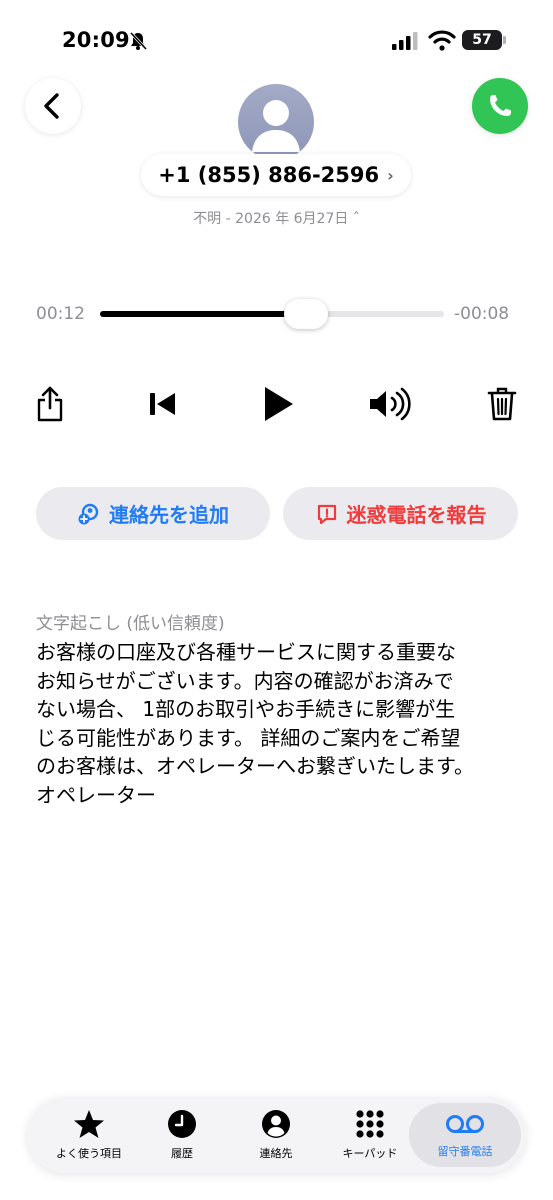 The height and width of the screenshot is (1200, 553). I want to click on tab-label: よく使う項目, so click(89, 1153).